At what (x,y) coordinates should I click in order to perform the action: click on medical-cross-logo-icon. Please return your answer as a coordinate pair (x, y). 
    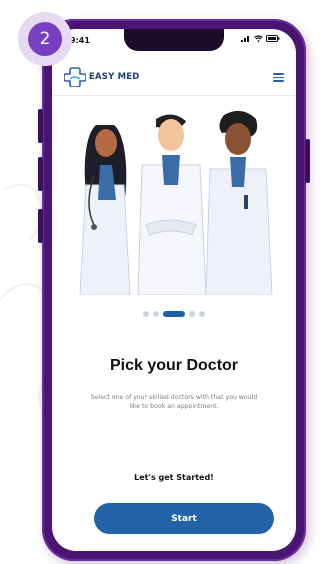
    Looking at the image, I should click on (75, 77).